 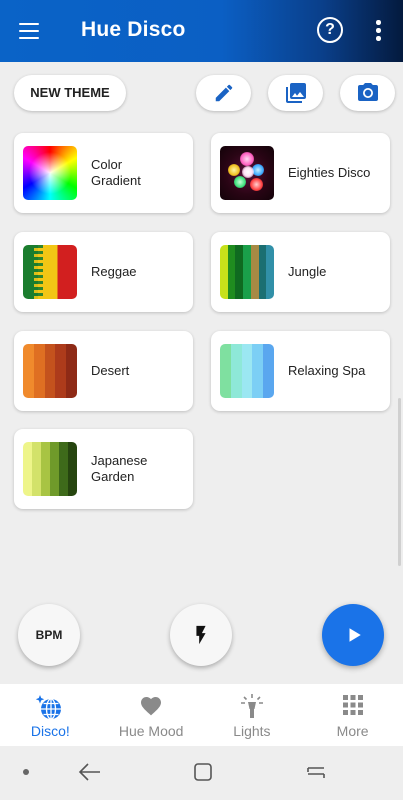 What do you see at coordinates (90, 772) in the screenshot?
I see `back-icon` at bounding box center [90, 772].